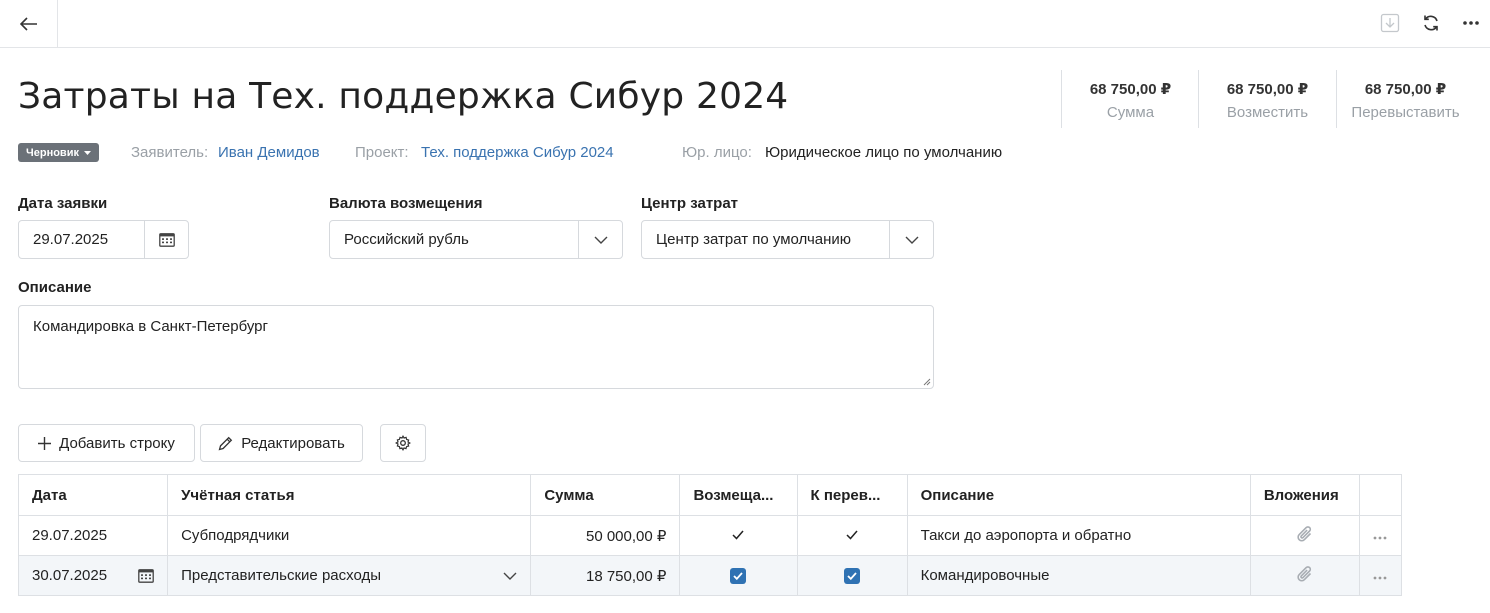  What do you see at coordinates (717, 152) in the screenshot?
I see `legal-entity-label: Юр. лицо:` at bounding box center [717, 152].